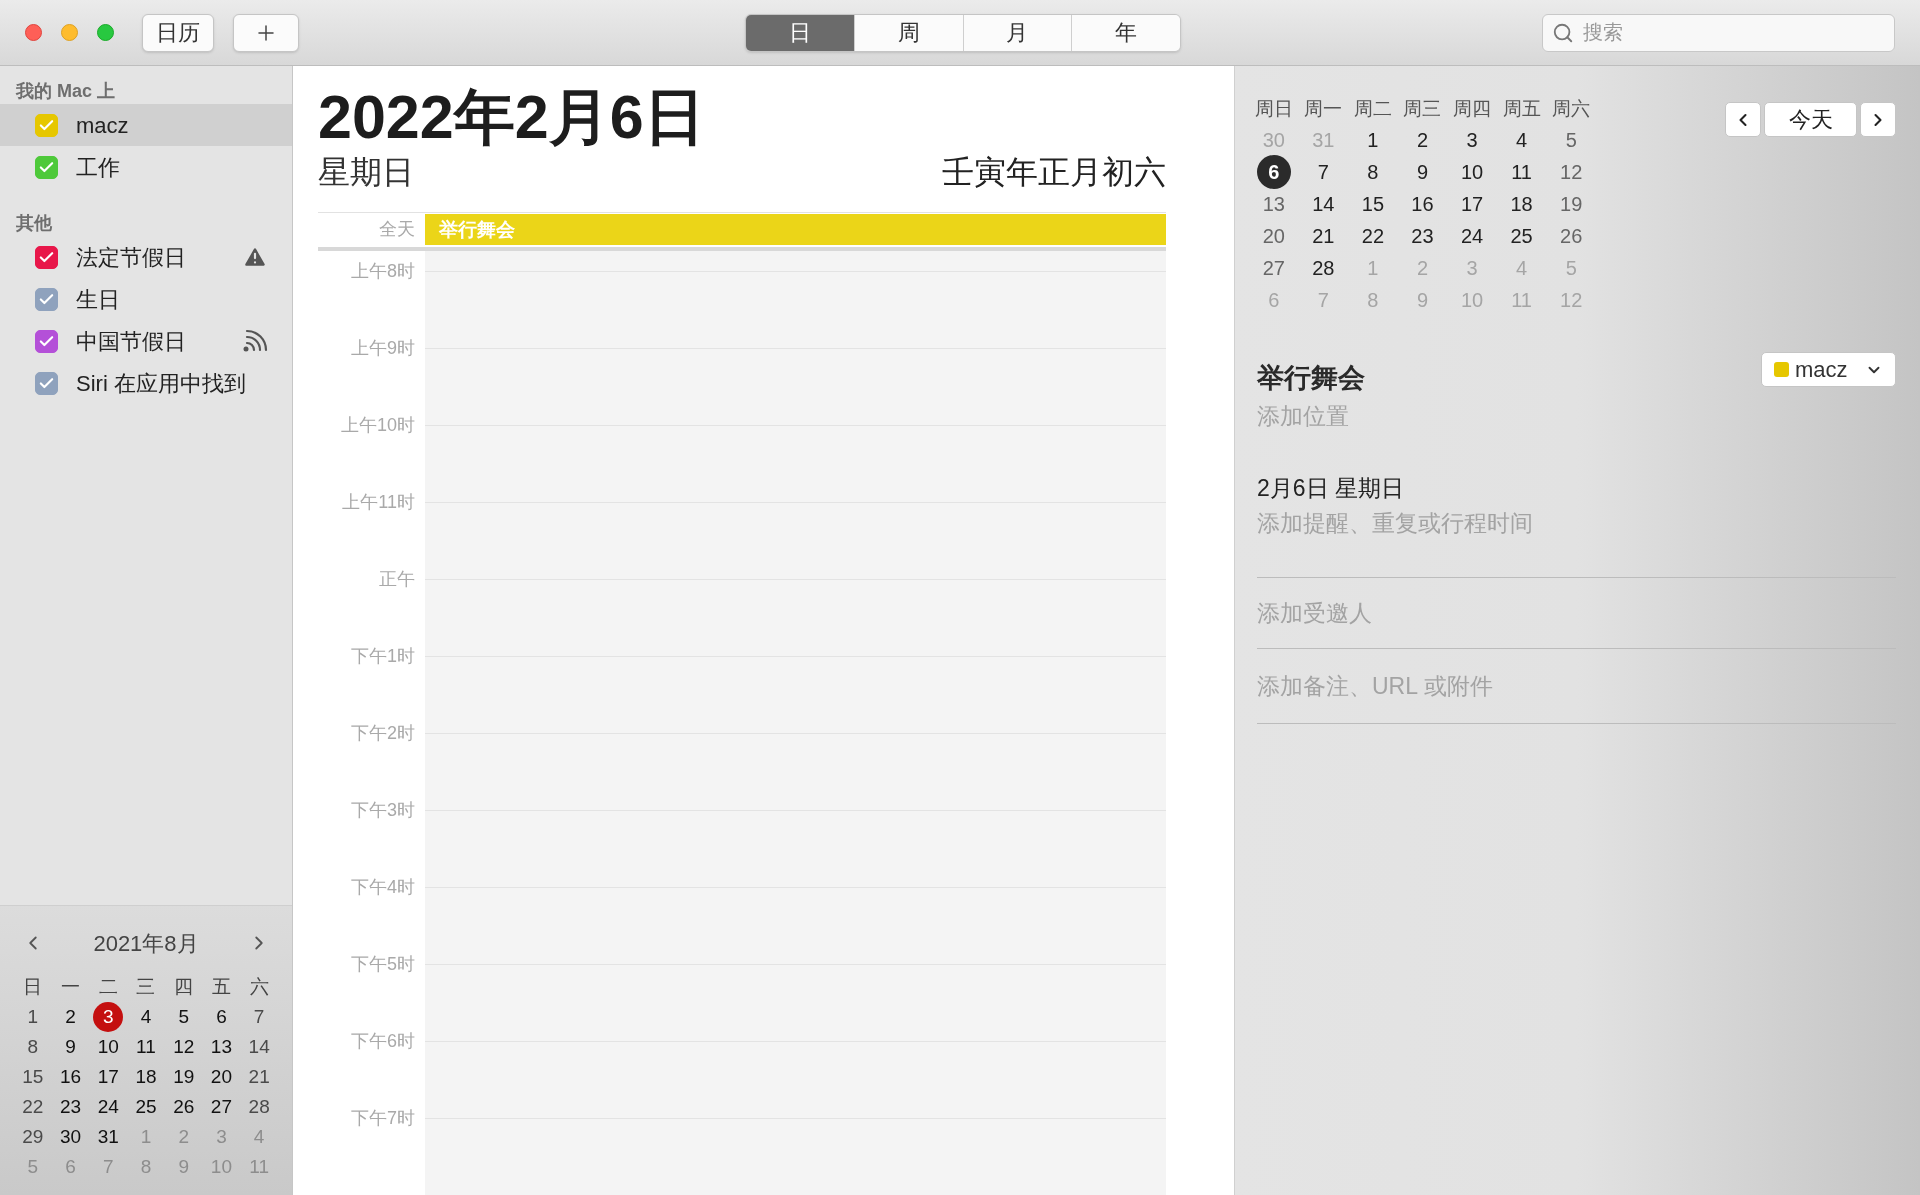  Describe the element at coordinates (1810, 119) in the screenshot. I see `today-button: 今天` at that location.